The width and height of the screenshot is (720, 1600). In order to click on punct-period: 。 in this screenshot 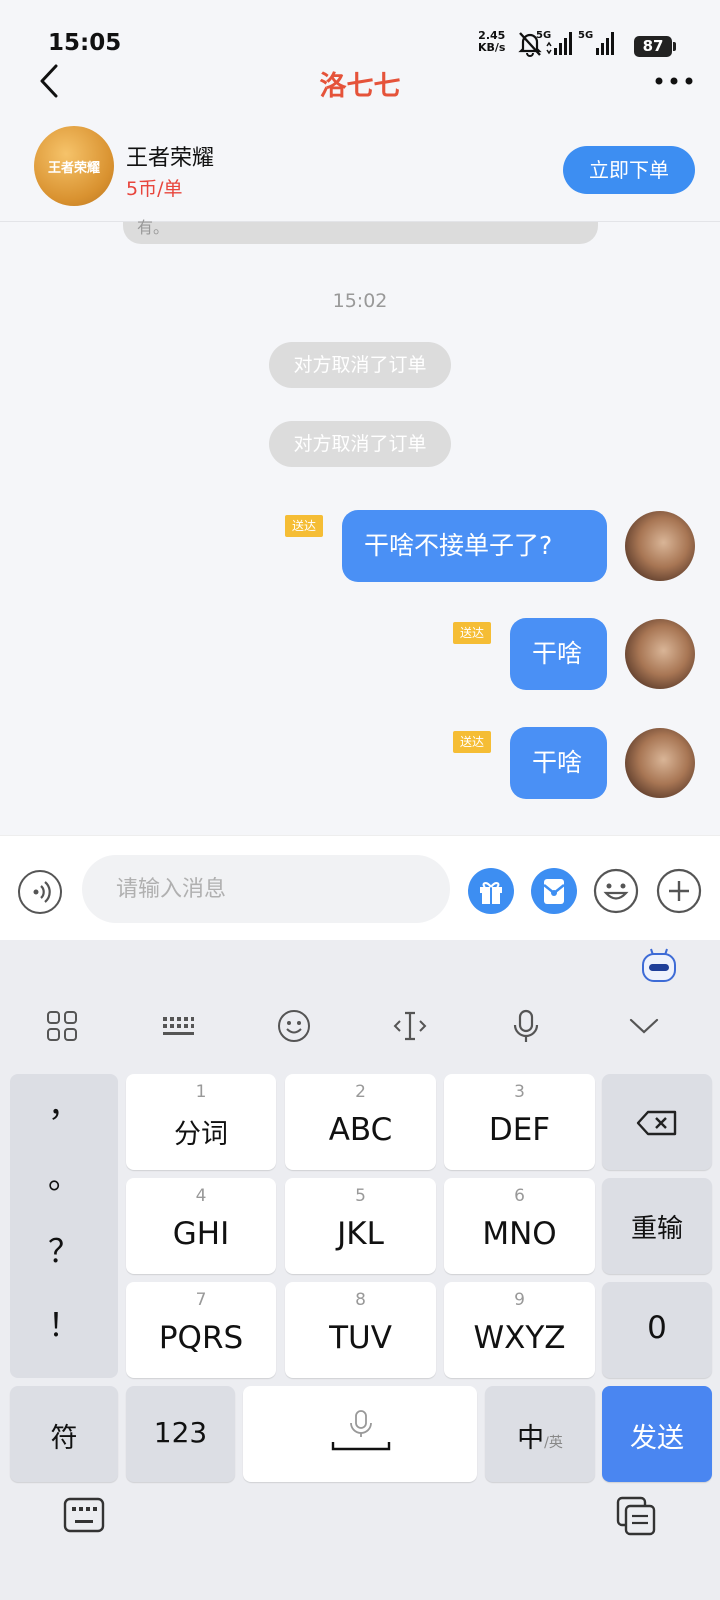, I will do `click(64, 1175)`.